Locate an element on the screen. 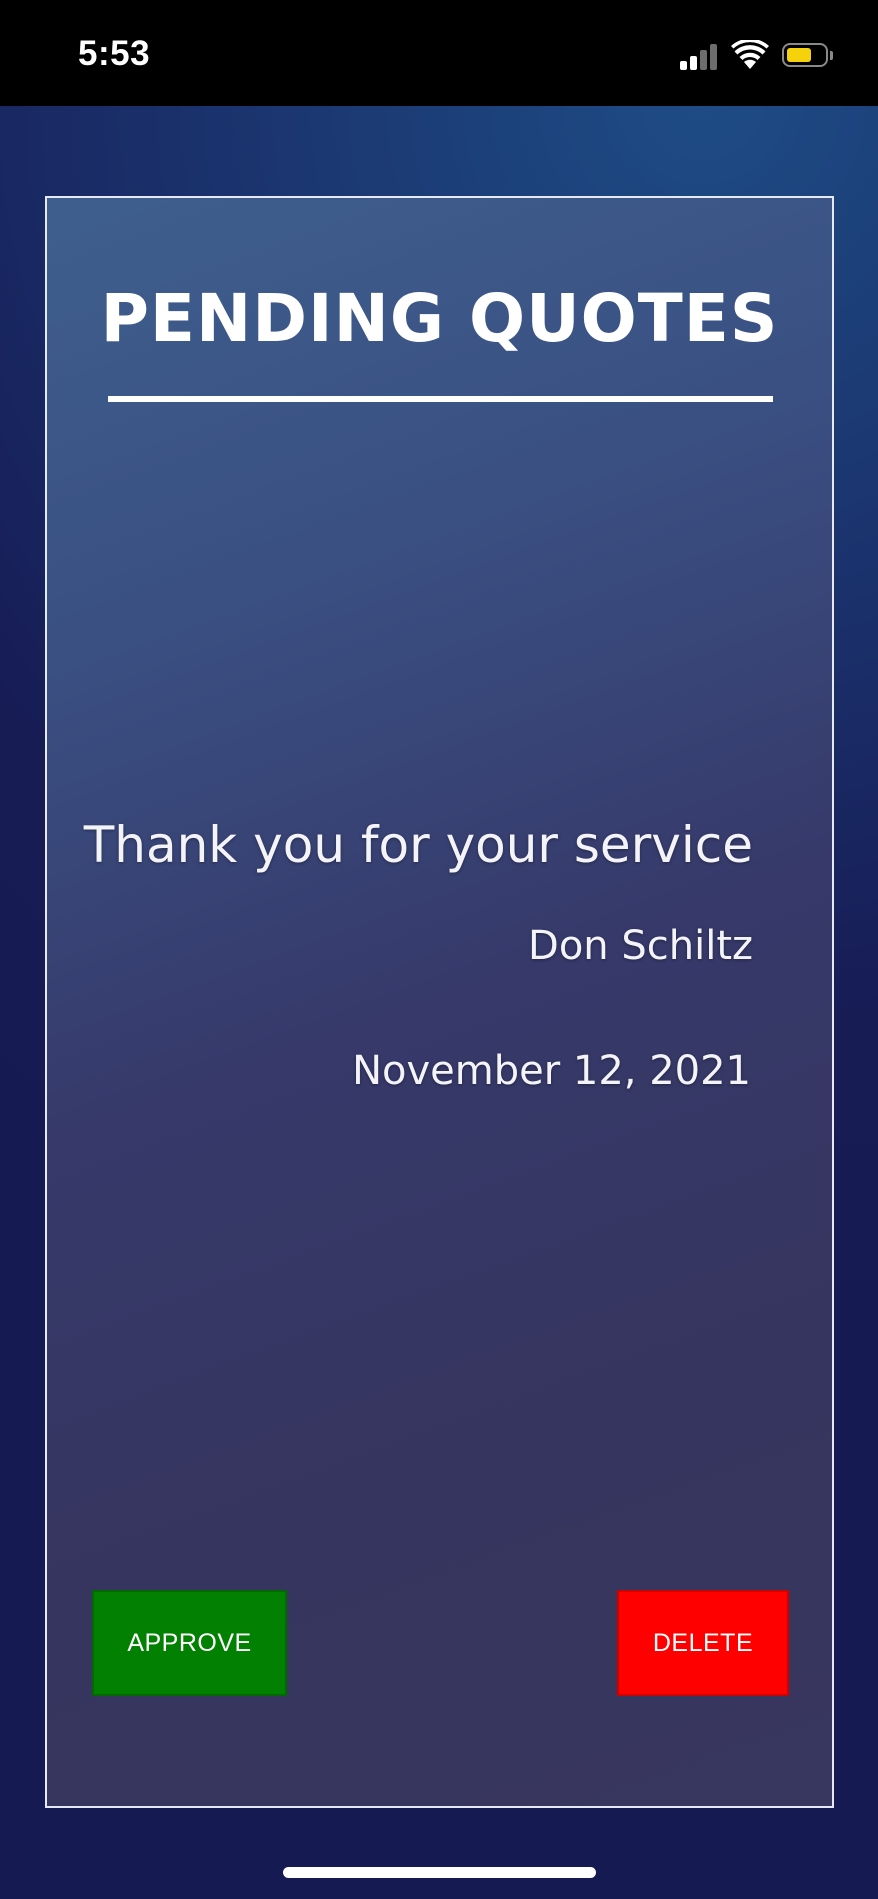  wifi-icon is located at coordinates (750, 54).